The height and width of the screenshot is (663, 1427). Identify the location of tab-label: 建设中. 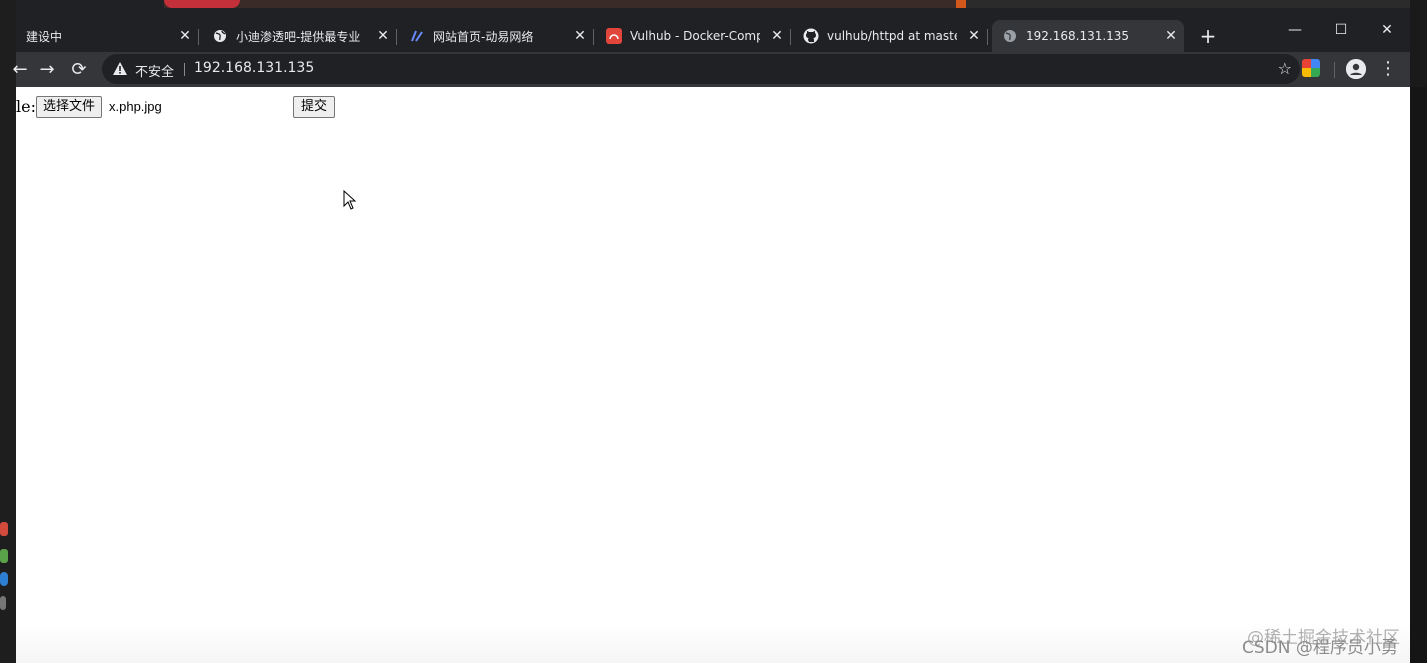
(44, 36).